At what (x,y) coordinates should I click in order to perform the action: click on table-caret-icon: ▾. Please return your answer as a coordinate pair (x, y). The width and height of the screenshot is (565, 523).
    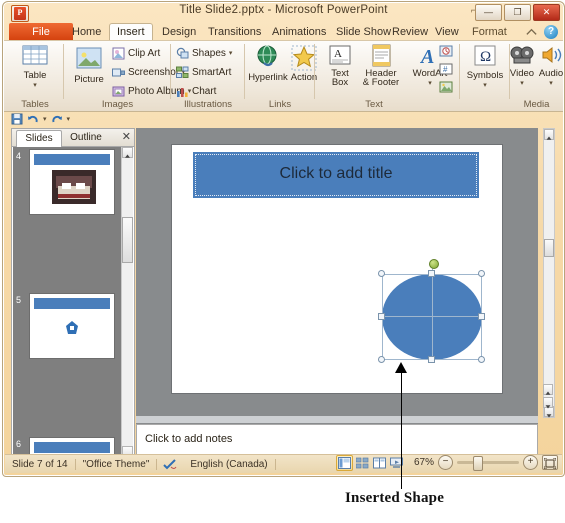
    Looking at the image, I should click on (35, 85).